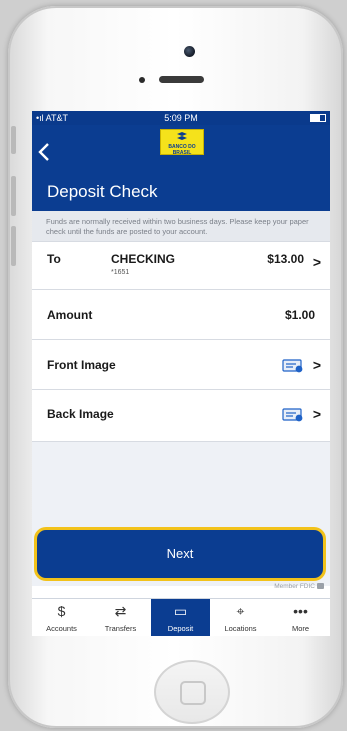 This screenshot has height=731, width=347. Describe the element at coordinates (300, 628) in the screenshot. I see `tab-label: More` at that location.